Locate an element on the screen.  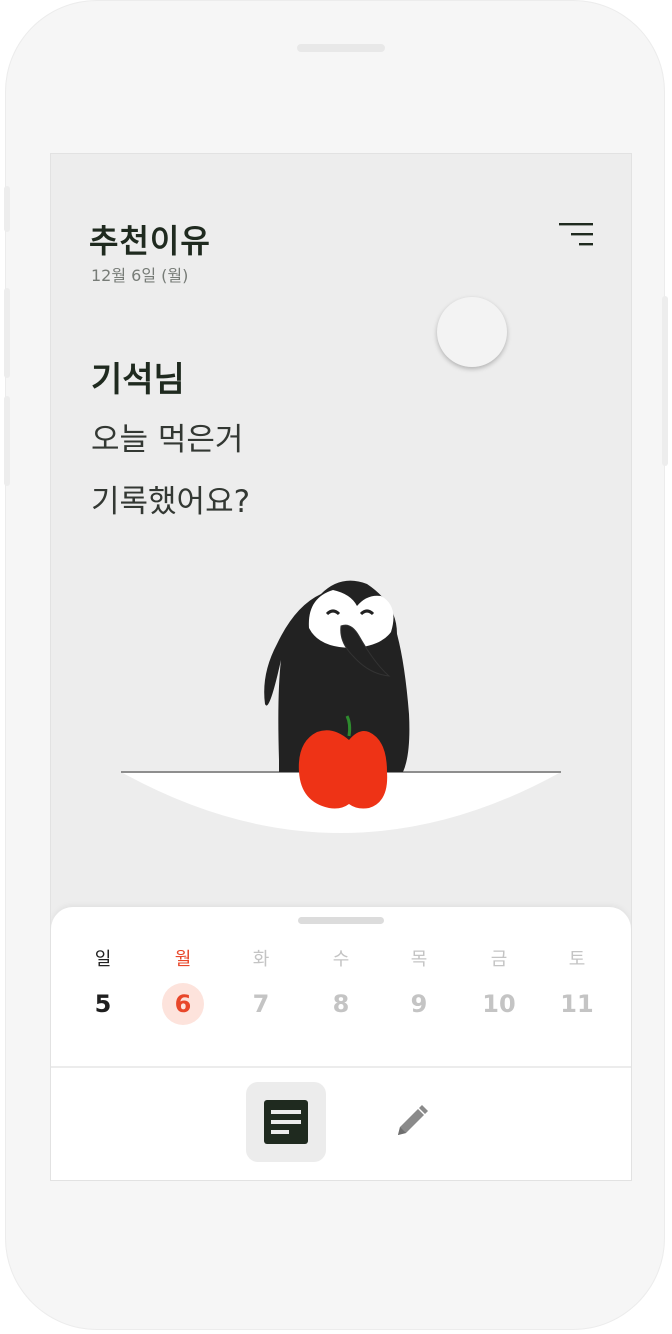
day-of-week-label: 화 is located at coordinates (261, 959).